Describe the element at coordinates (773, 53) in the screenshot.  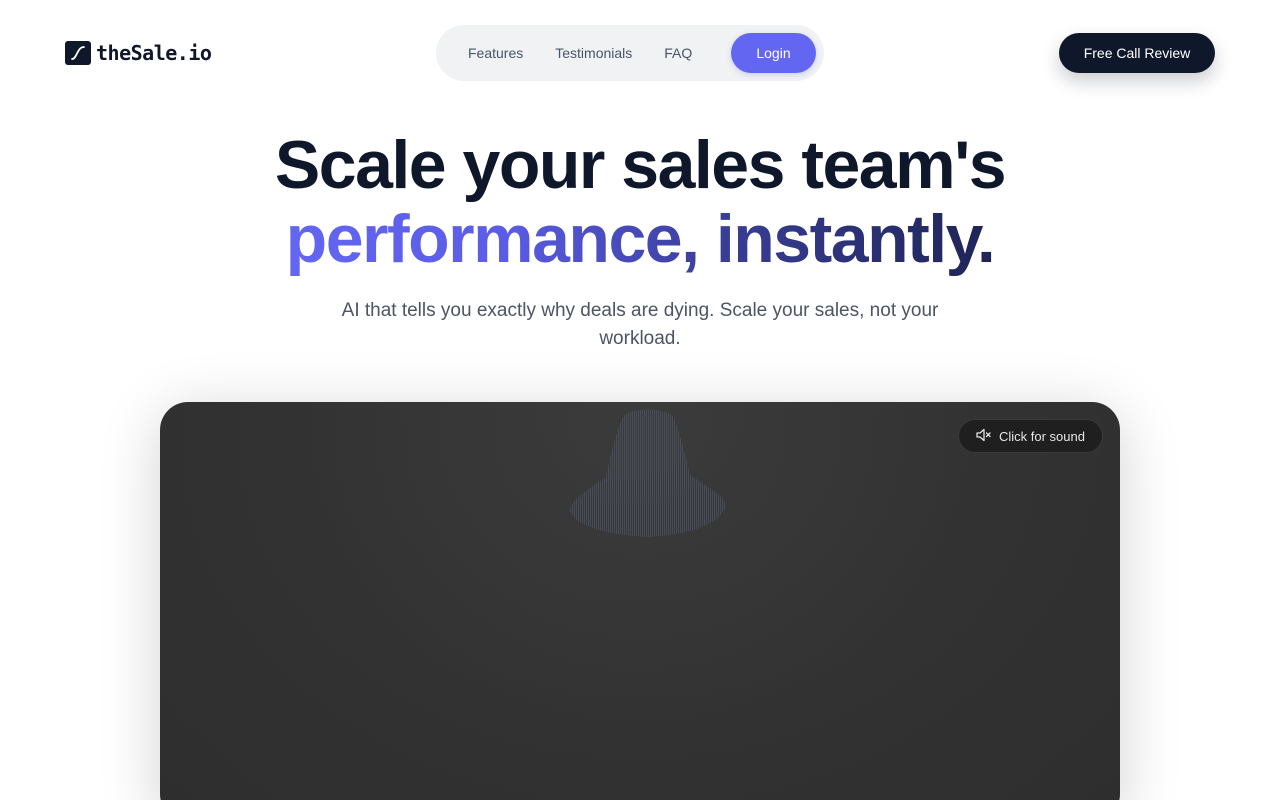
I see `login-button: Login` at that location.